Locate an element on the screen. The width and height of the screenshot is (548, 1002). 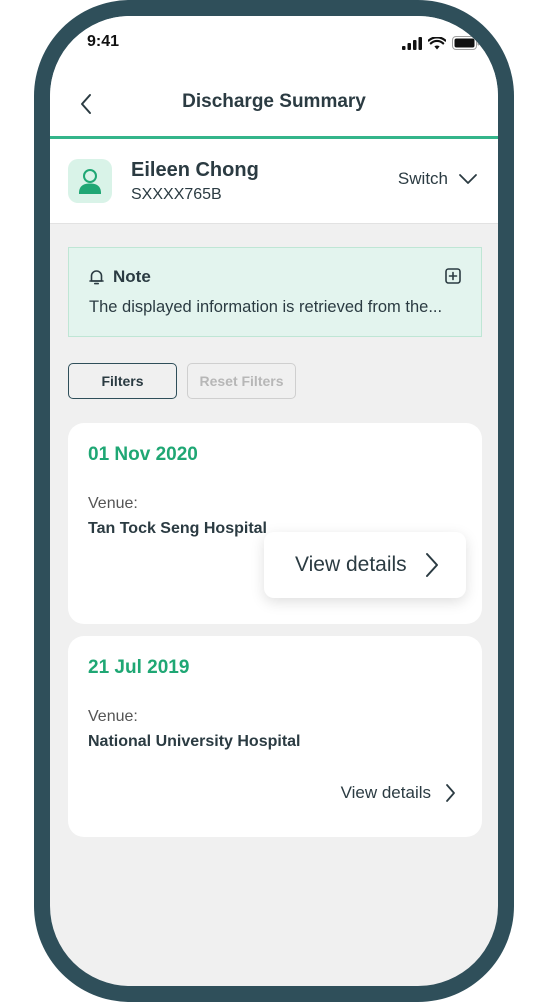
filters-button: Filters is located at coordinates (122, 381).